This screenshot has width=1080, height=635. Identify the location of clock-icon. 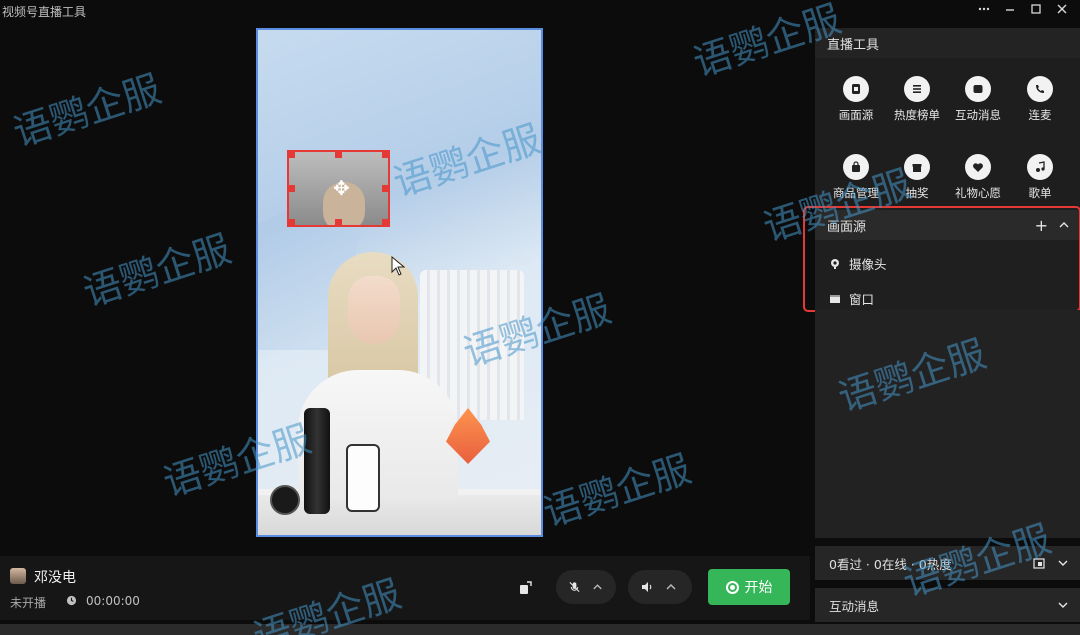
(71, 600).